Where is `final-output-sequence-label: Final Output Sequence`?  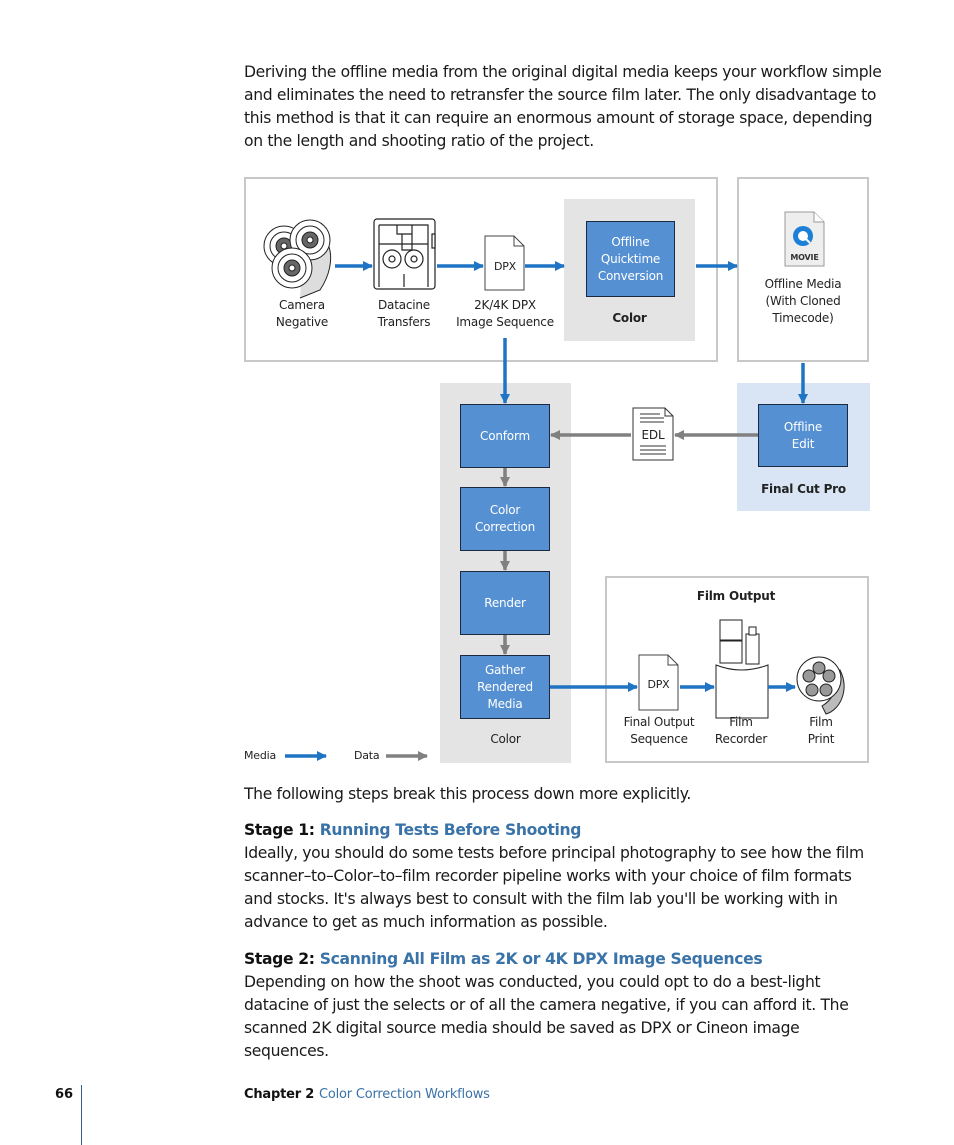 final-output-sequence-label: Final Output Sequence is located at coordinates (659, 730).